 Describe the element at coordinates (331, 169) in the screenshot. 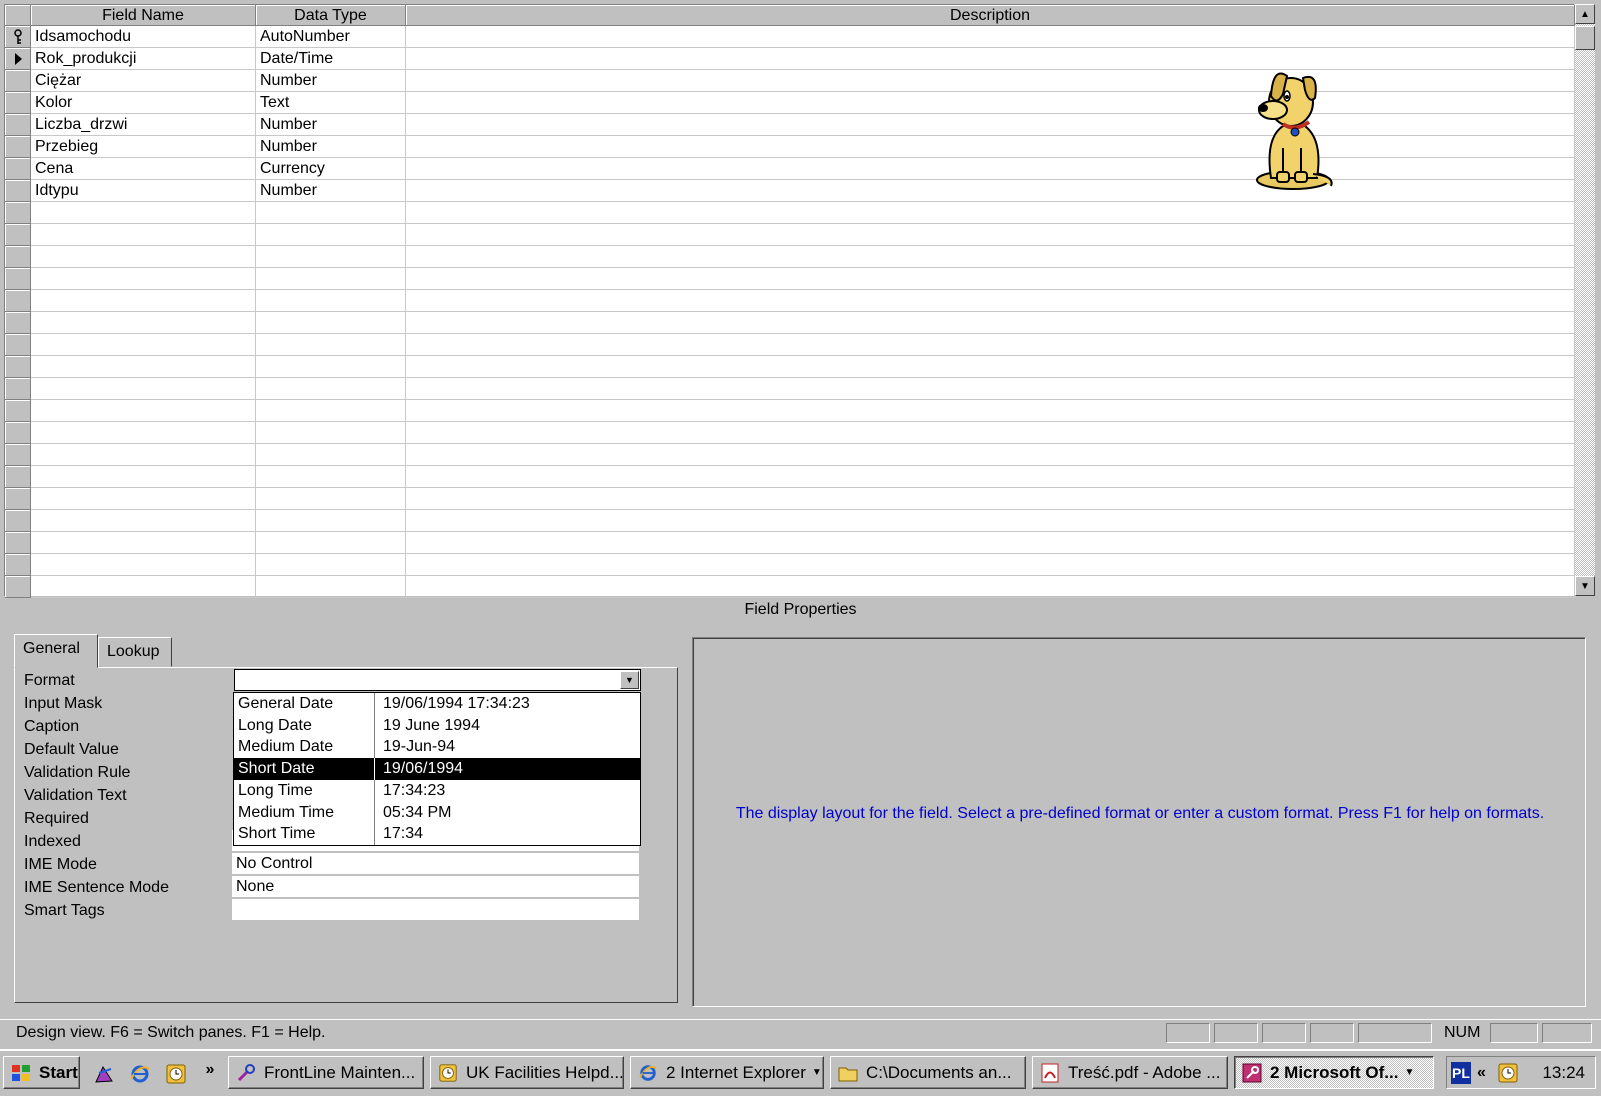

I see `data-type-cell: Currency` at that location.